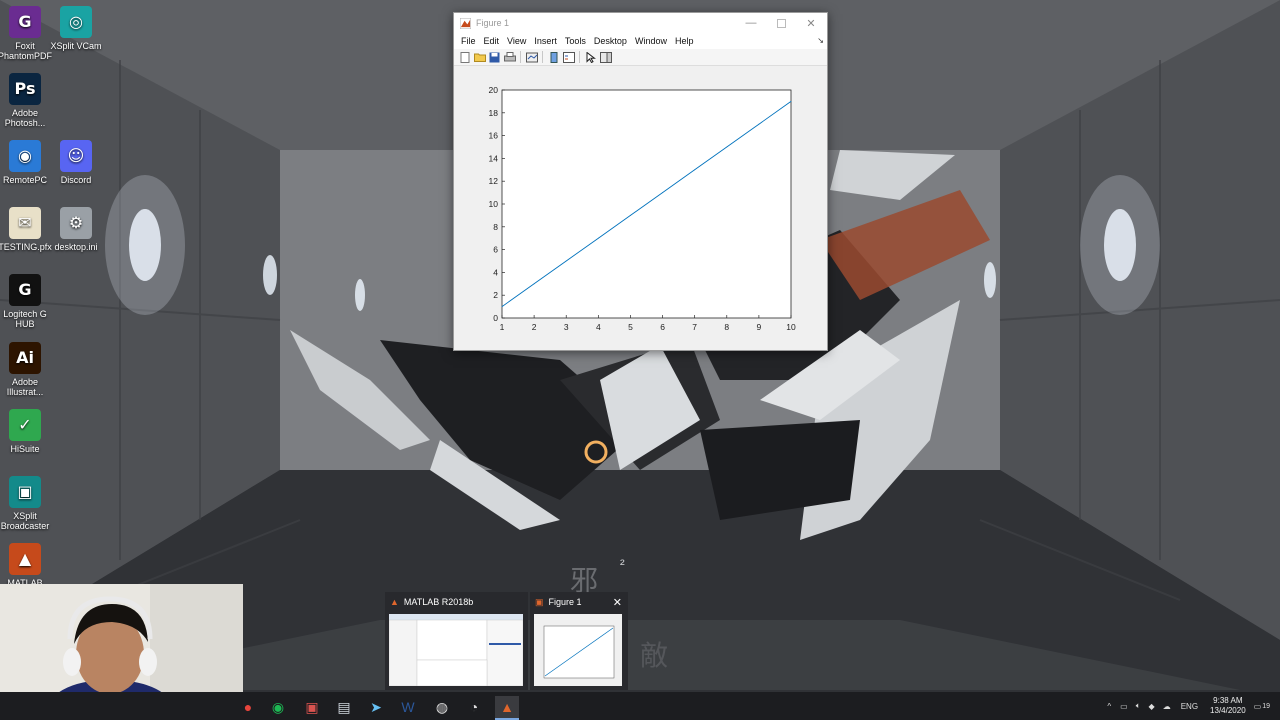 The height and width of the screenshot is (720, 1280). Describe the element at coordinates (495, 272) in the screenshot. I see `y-tick-label: 4` at that location.